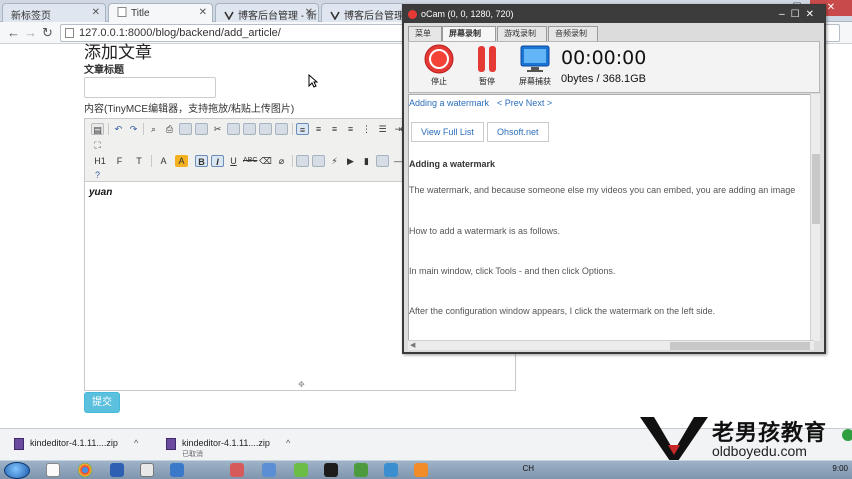 The height and width of the screenshot is (479, 852). Describe the element at coordinates (236, 447) in the screenshot. I see `download-item: kindeditor-4.1.11....zip 已取消 ^` at that location.